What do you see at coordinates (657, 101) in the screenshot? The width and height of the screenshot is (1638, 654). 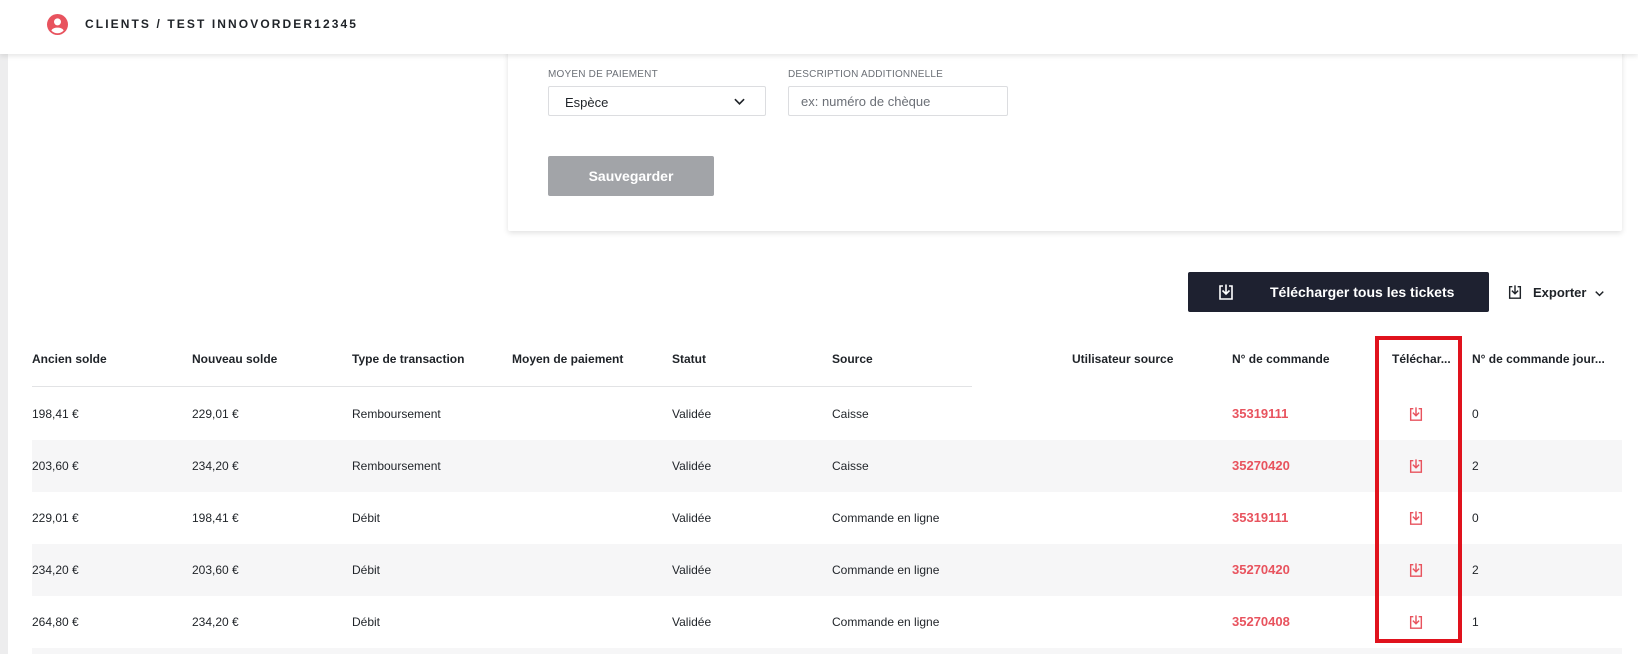 I see `payment-method-select: Espèce` at bounding box center [657, 101].